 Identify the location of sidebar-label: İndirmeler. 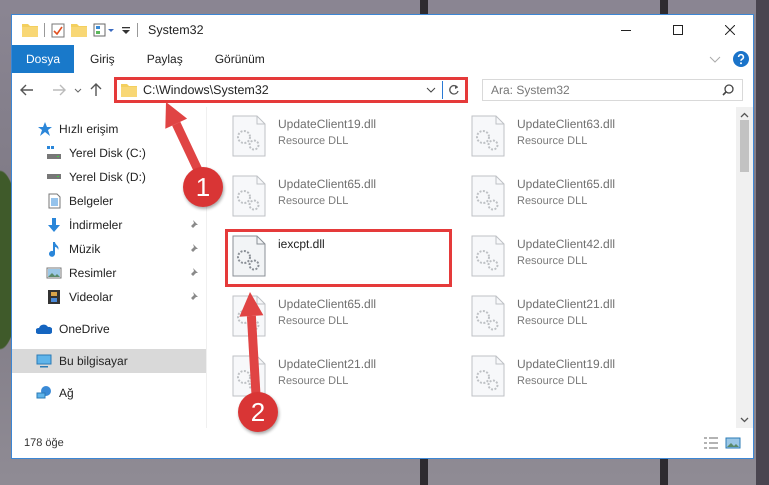
(95, 225).